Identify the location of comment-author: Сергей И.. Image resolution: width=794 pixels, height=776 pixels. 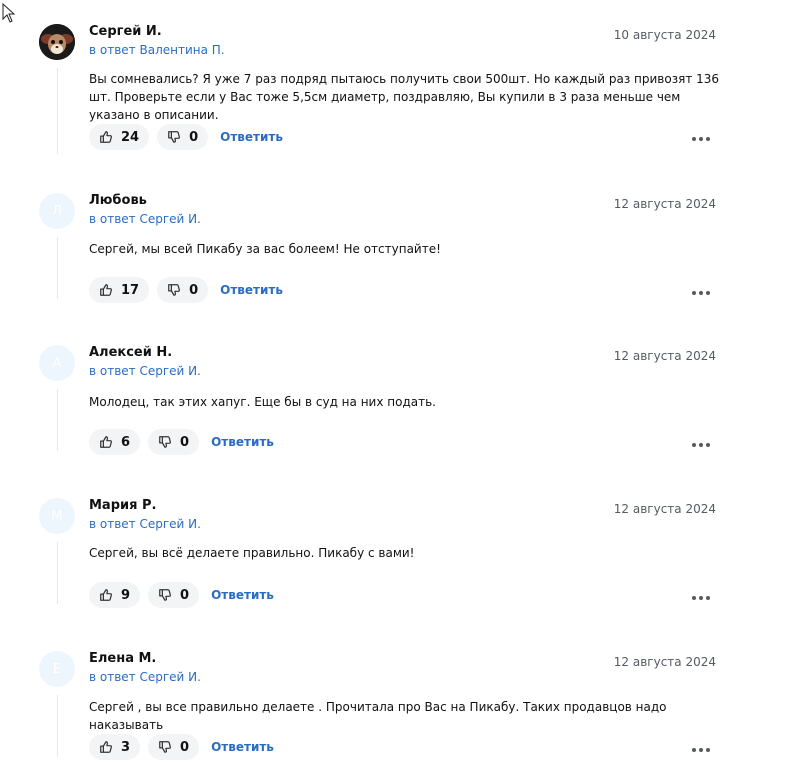
(125, 31).